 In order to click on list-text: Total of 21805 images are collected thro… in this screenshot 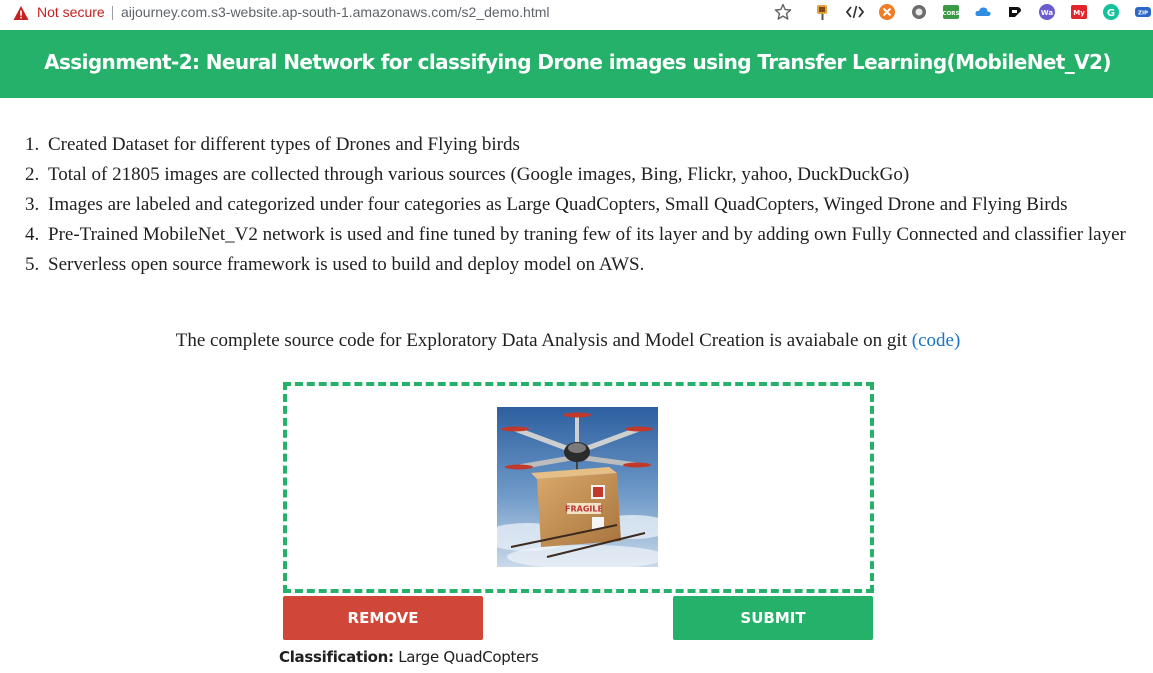, I will do `click(479, 174)`.